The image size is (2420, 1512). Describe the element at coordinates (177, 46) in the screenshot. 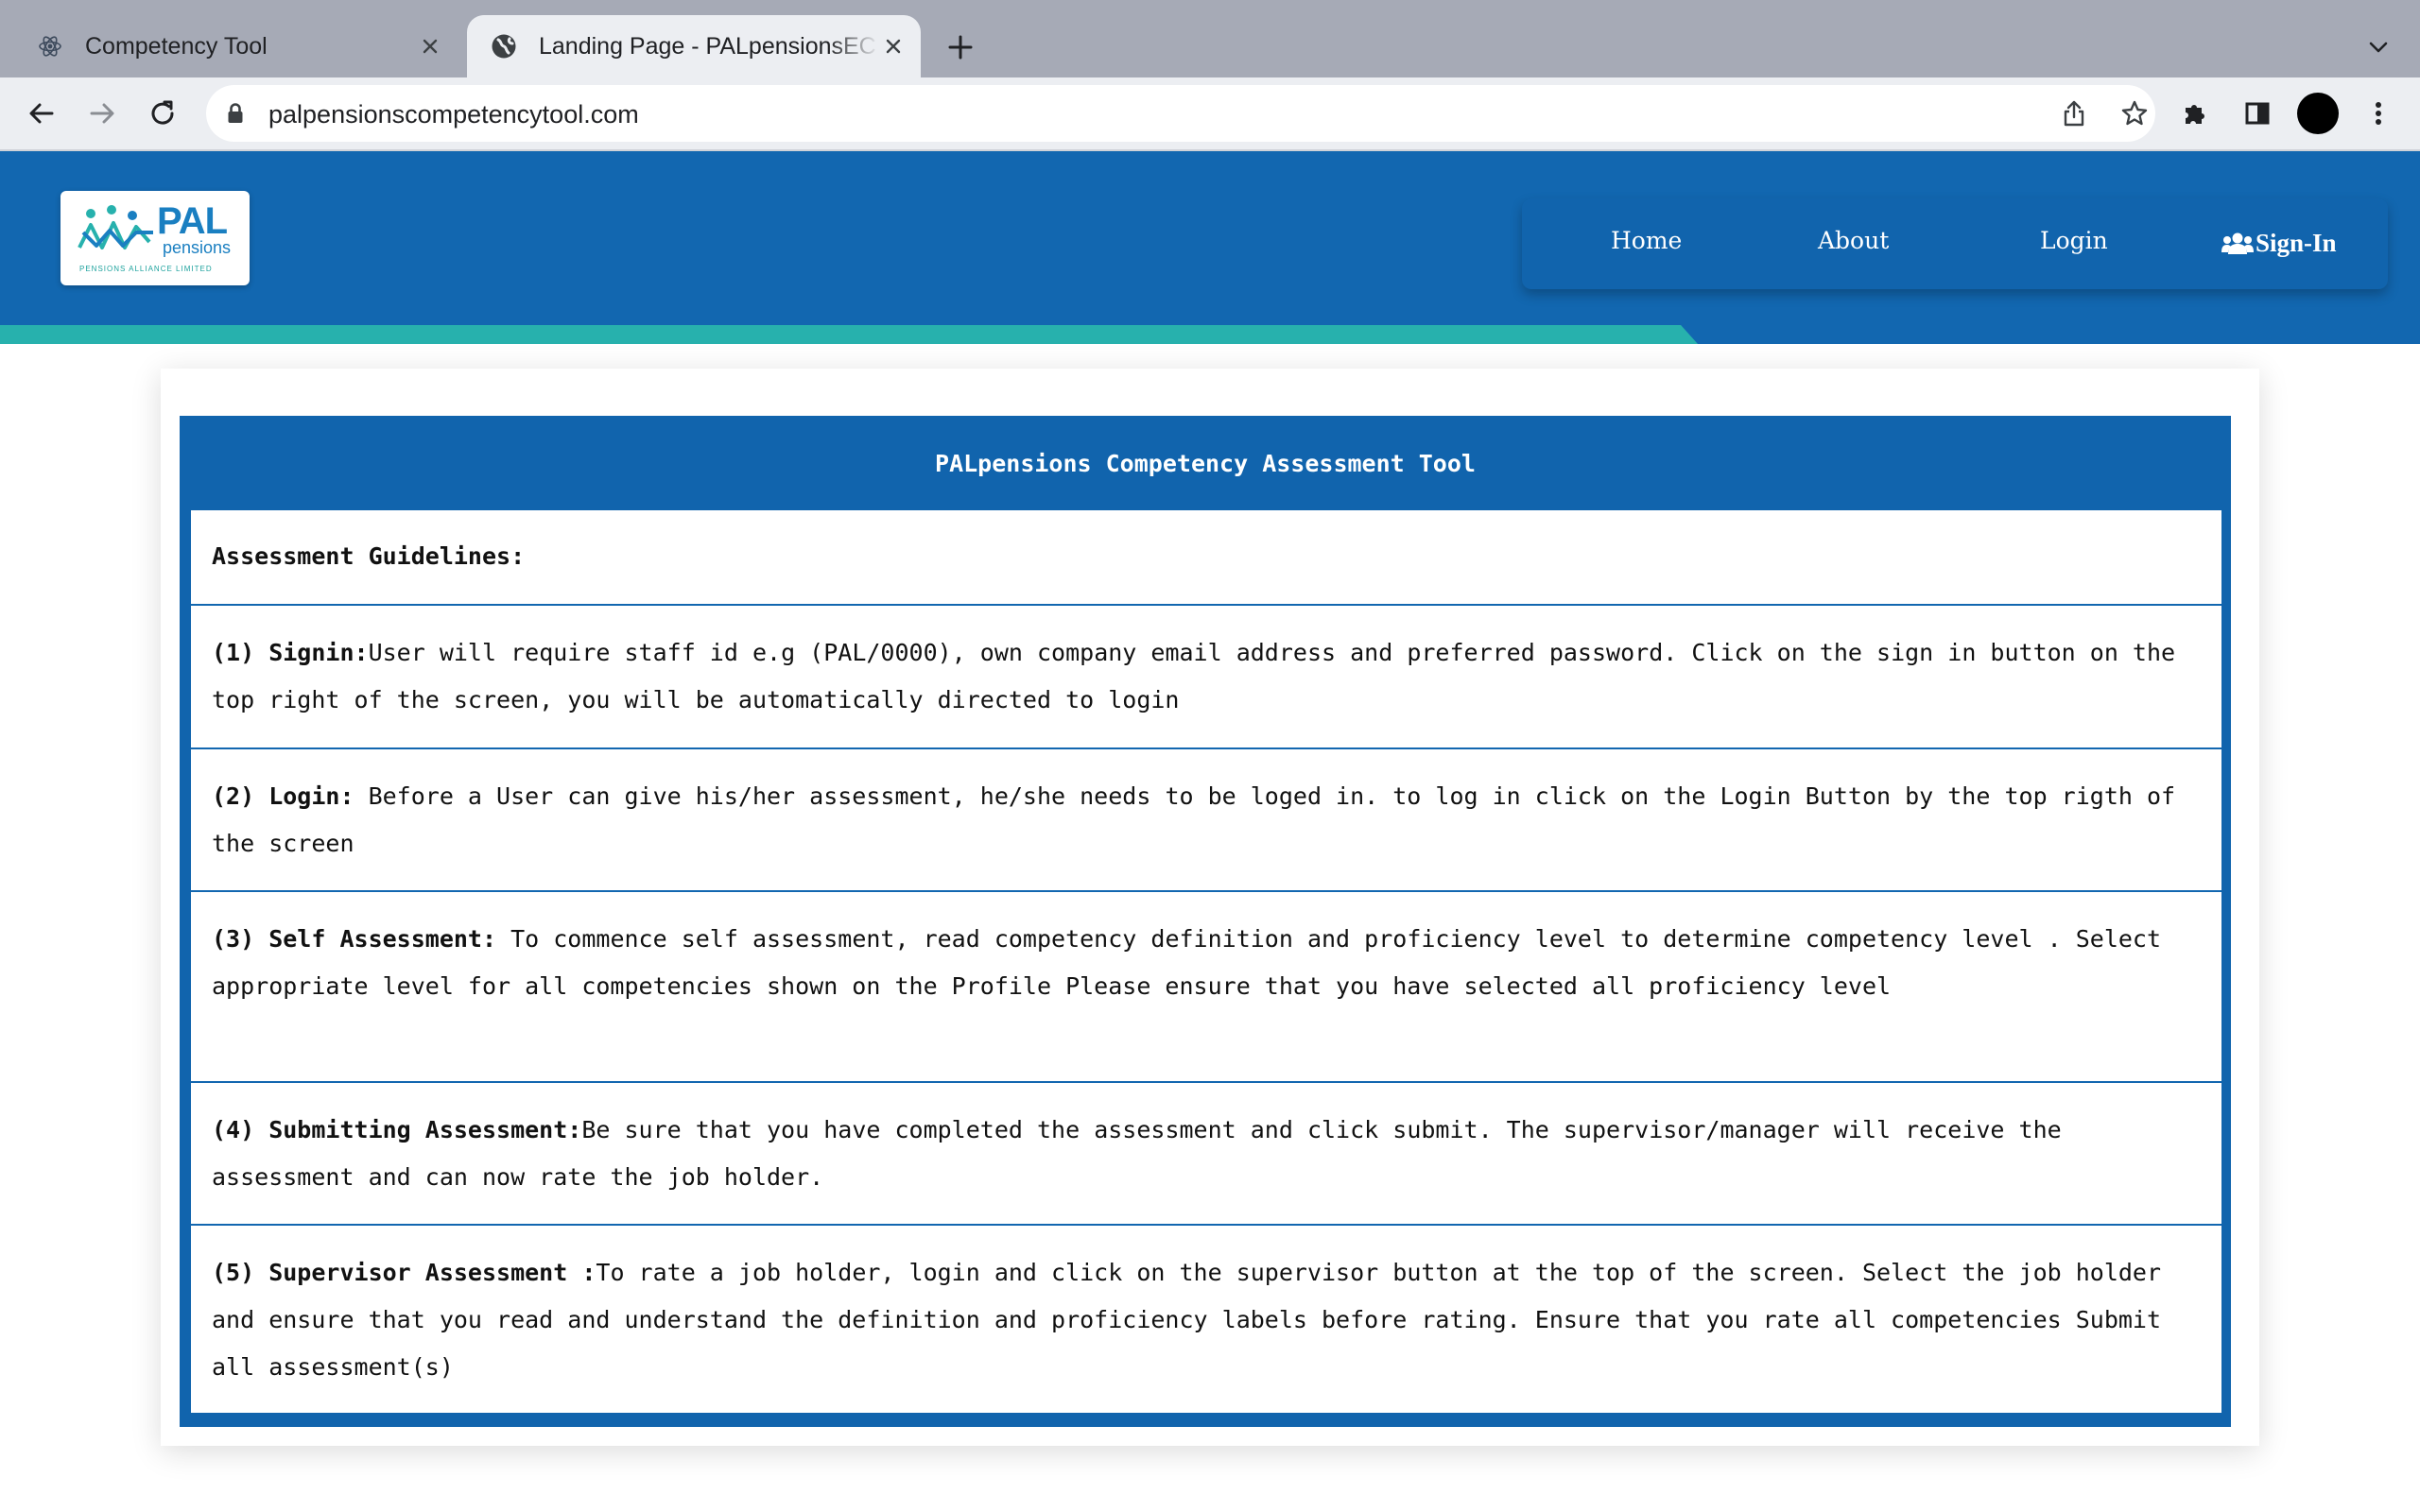

I see `tab-title: Competency Tool` at that location.